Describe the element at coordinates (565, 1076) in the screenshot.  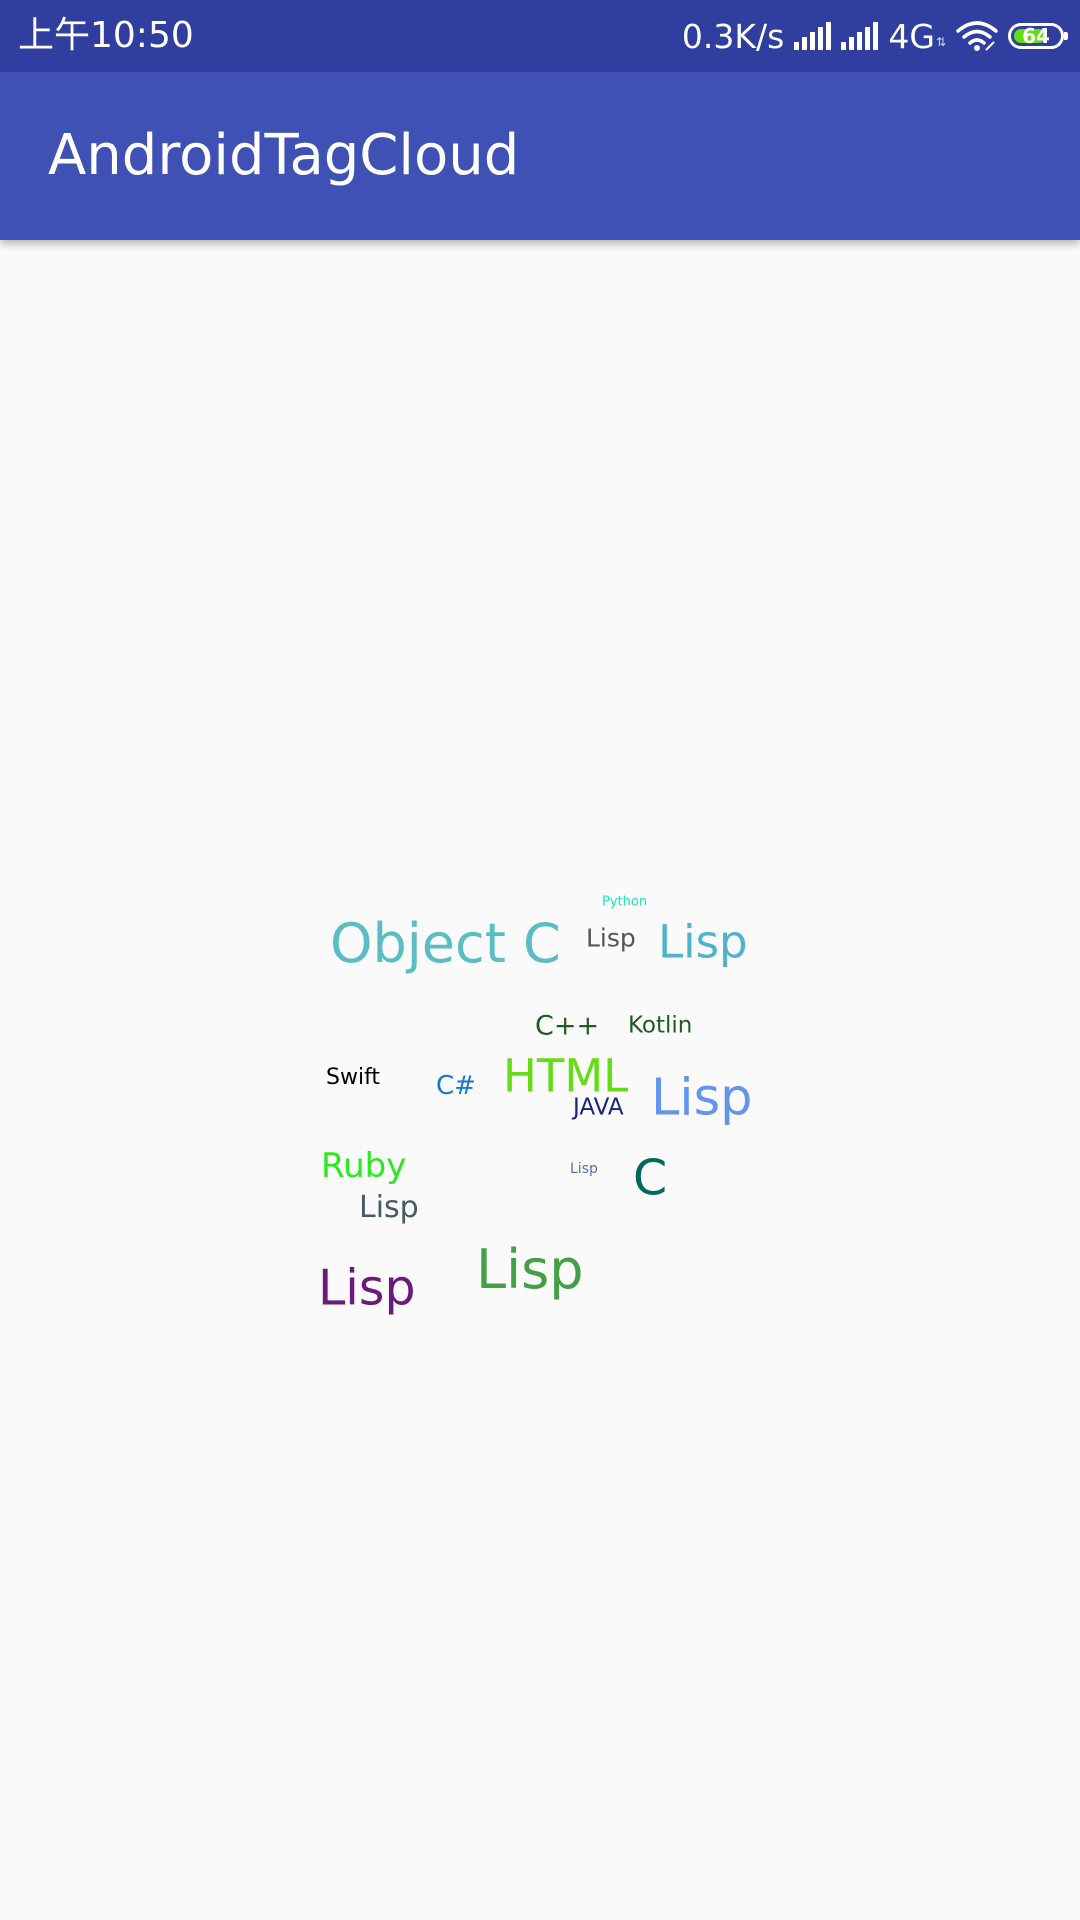
I see `tag-html: HTML` at that location.